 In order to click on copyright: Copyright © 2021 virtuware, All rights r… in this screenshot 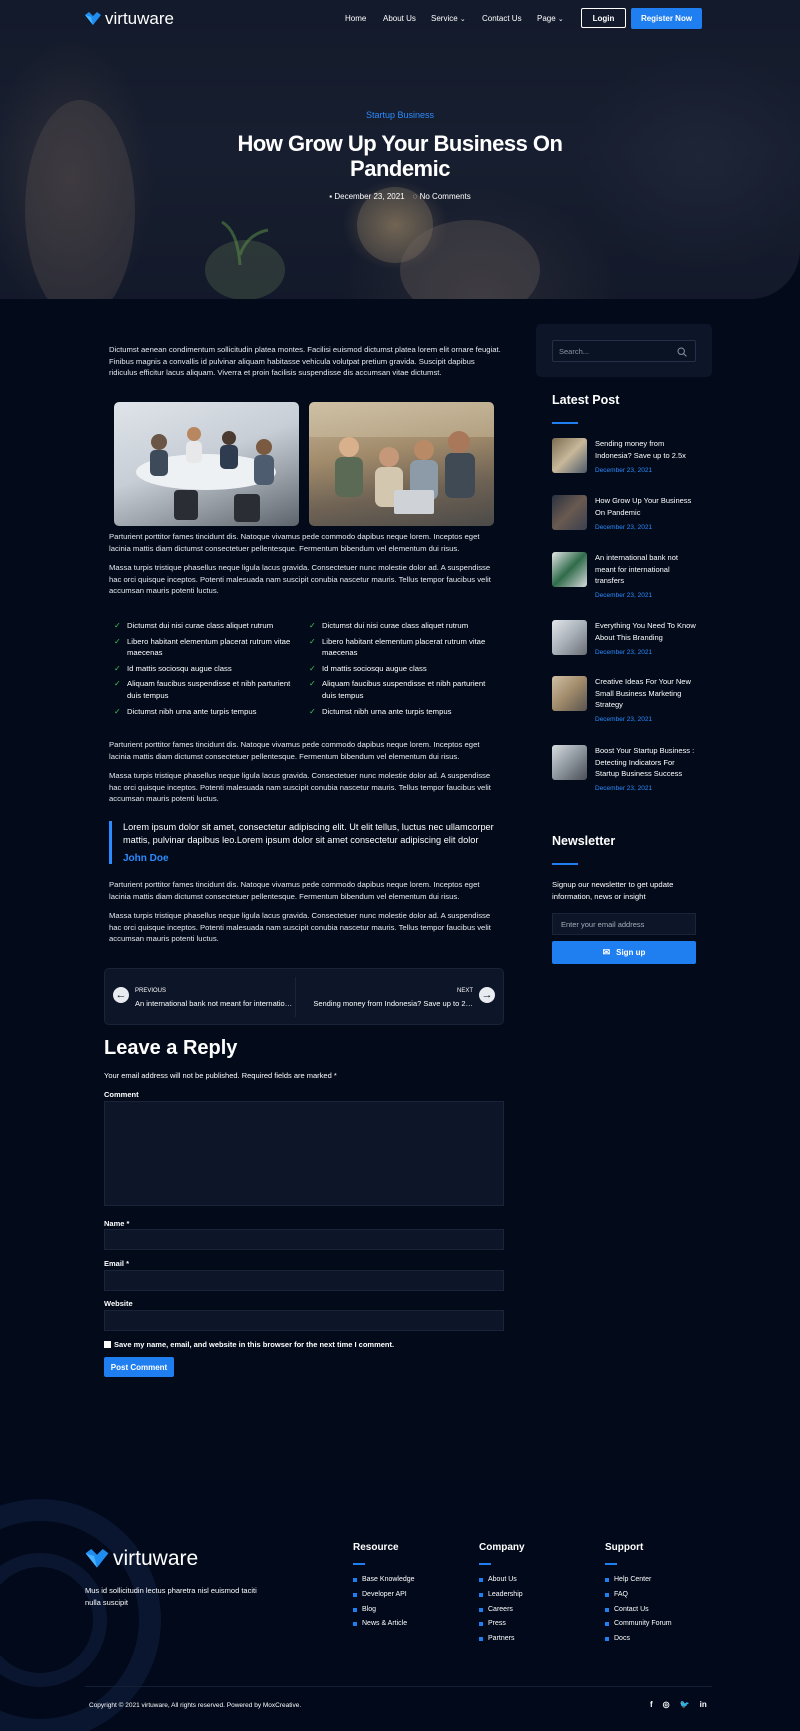, I will do `click(195, 1705)`.